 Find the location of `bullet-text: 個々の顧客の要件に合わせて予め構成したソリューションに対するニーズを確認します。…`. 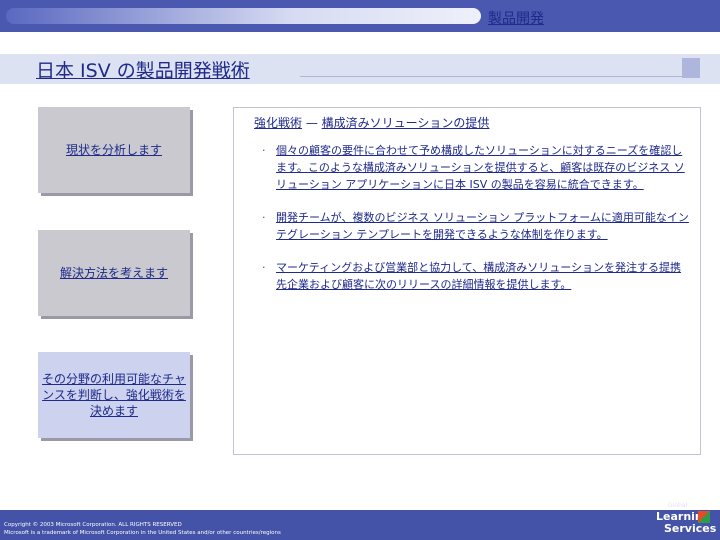

bullet-text: 個々の顧客の要件に合わせて予め構成したソリューションに対するニーズを確認します。… is located at coordinates (480, 167).